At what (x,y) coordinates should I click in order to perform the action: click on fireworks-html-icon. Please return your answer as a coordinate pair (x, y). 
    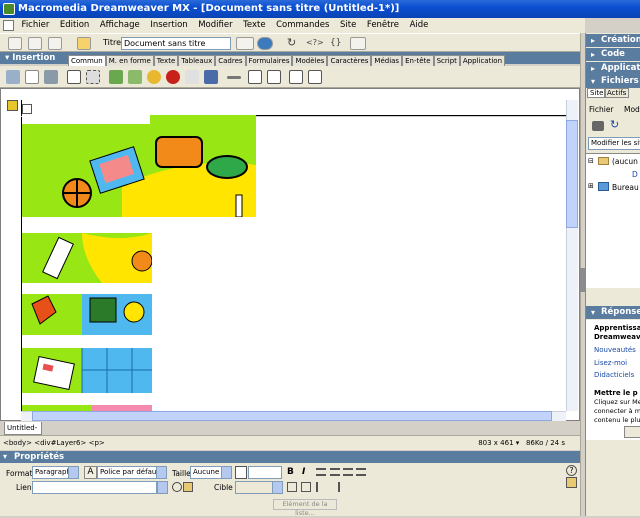
    Looking at the image, I should click on (154, 77).